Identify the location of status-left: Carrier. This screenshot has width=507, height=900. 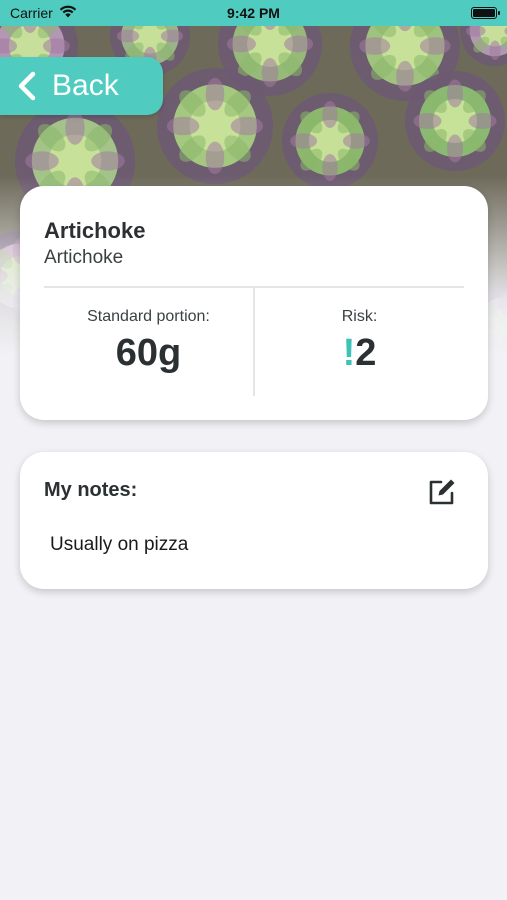
(43, 13).